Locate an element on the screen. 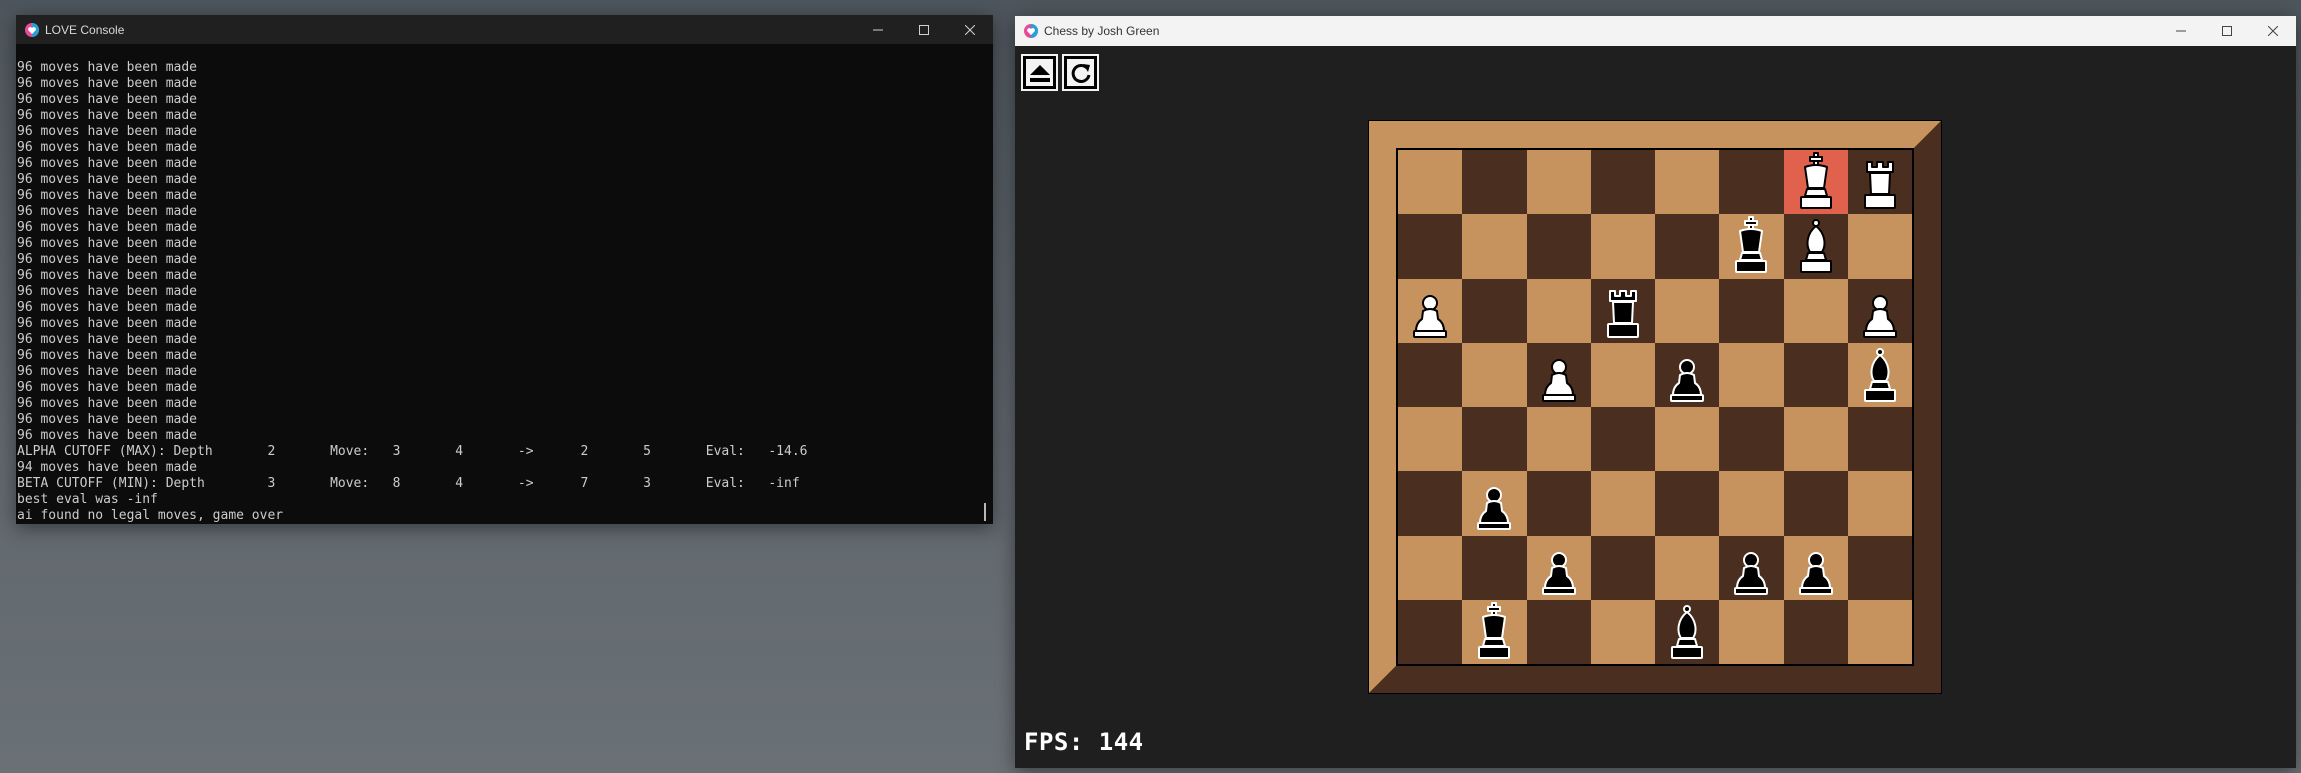  square-b5 is located at coordinates (1494, 374).